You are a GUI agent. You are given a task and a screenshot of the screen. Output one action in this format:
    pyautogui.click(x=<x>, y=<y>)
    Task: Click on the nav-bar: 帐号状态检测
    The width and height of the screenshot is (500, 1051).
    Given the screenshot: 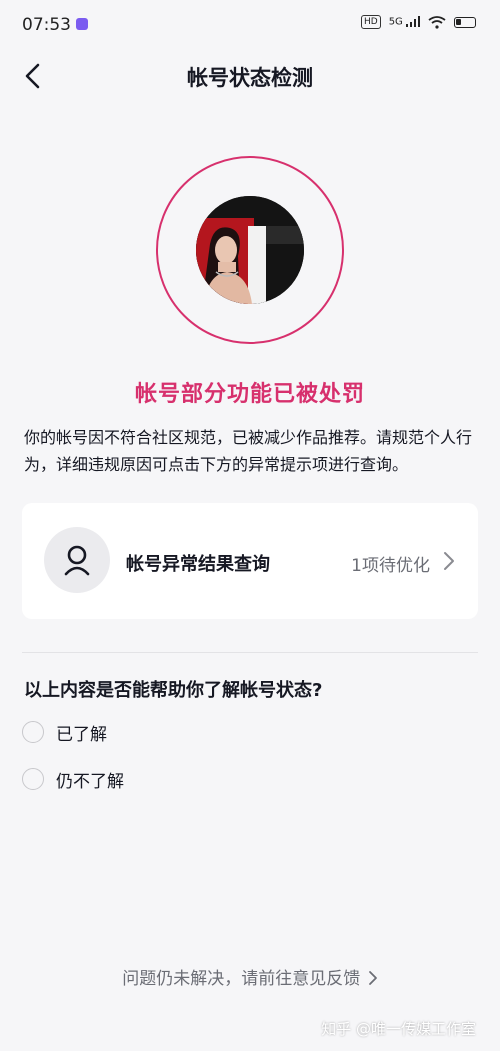 What is the action you would take?
    pyautogui.click(x=250, y=76)
    